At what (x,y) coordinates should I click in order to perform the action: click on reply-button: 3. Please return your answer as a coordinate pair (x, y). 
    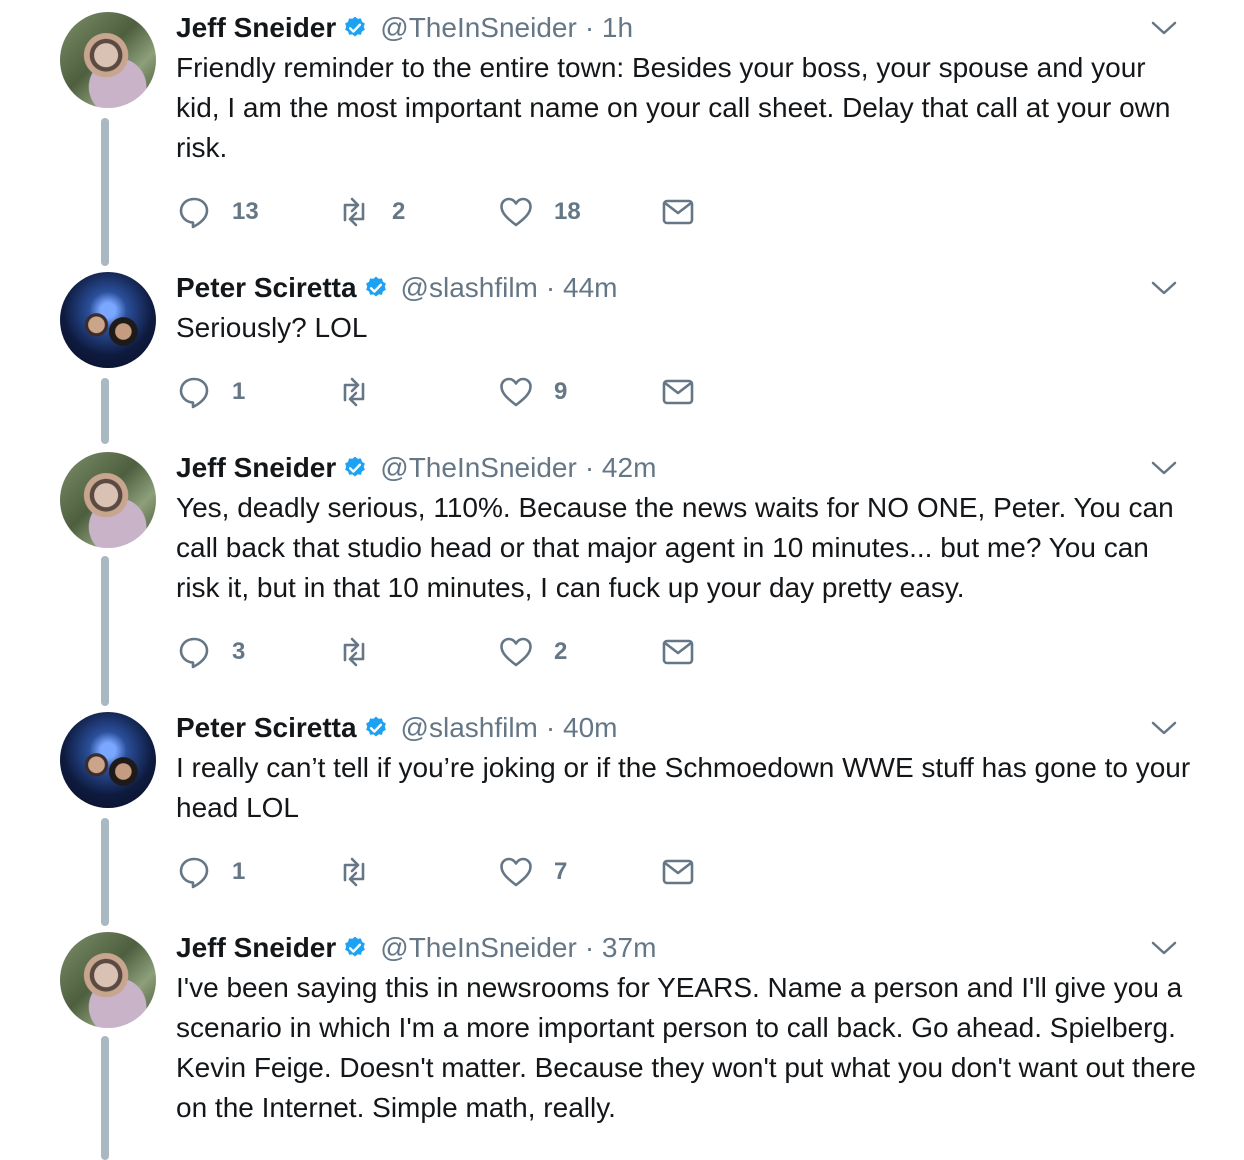
    Looking at the image, I should click on (210, 652).